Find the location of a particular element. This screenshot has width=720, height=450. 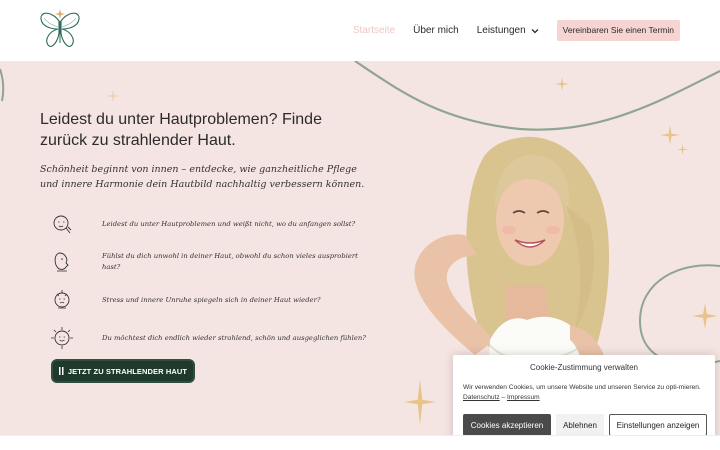

hero-cta-button: JETZT ZU STRAHLENDER HAUT is located at coordinates (123, 371).